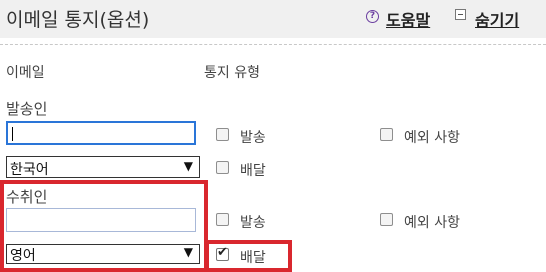 Image resolution: width=546 pixels, height=272 pixels. Describe the element at coordinates (222, 134) in the screenshot. I see `sender-send-checkbox` at that location.